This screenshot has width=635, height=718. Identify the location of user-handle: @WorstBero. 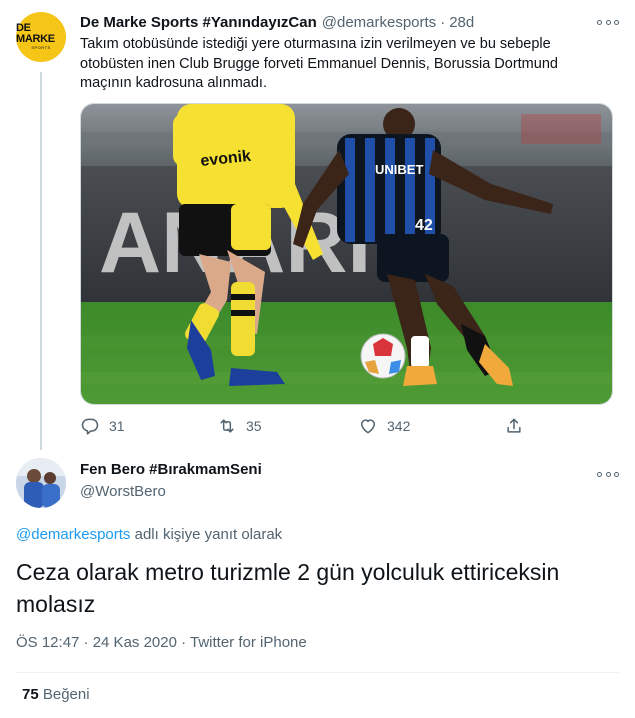
(123, 491).